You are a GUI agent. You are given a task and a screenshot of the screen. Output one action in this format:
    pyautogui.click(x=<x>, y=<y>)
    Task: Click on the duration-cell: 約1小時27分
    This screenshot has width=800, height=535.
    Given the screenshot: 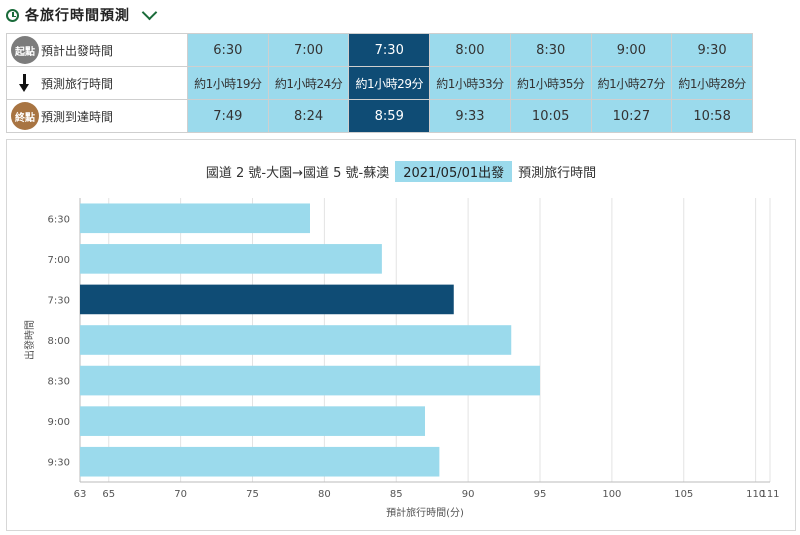 What is the action you would take?
    pyautogui.click(x=631, y=83)
    